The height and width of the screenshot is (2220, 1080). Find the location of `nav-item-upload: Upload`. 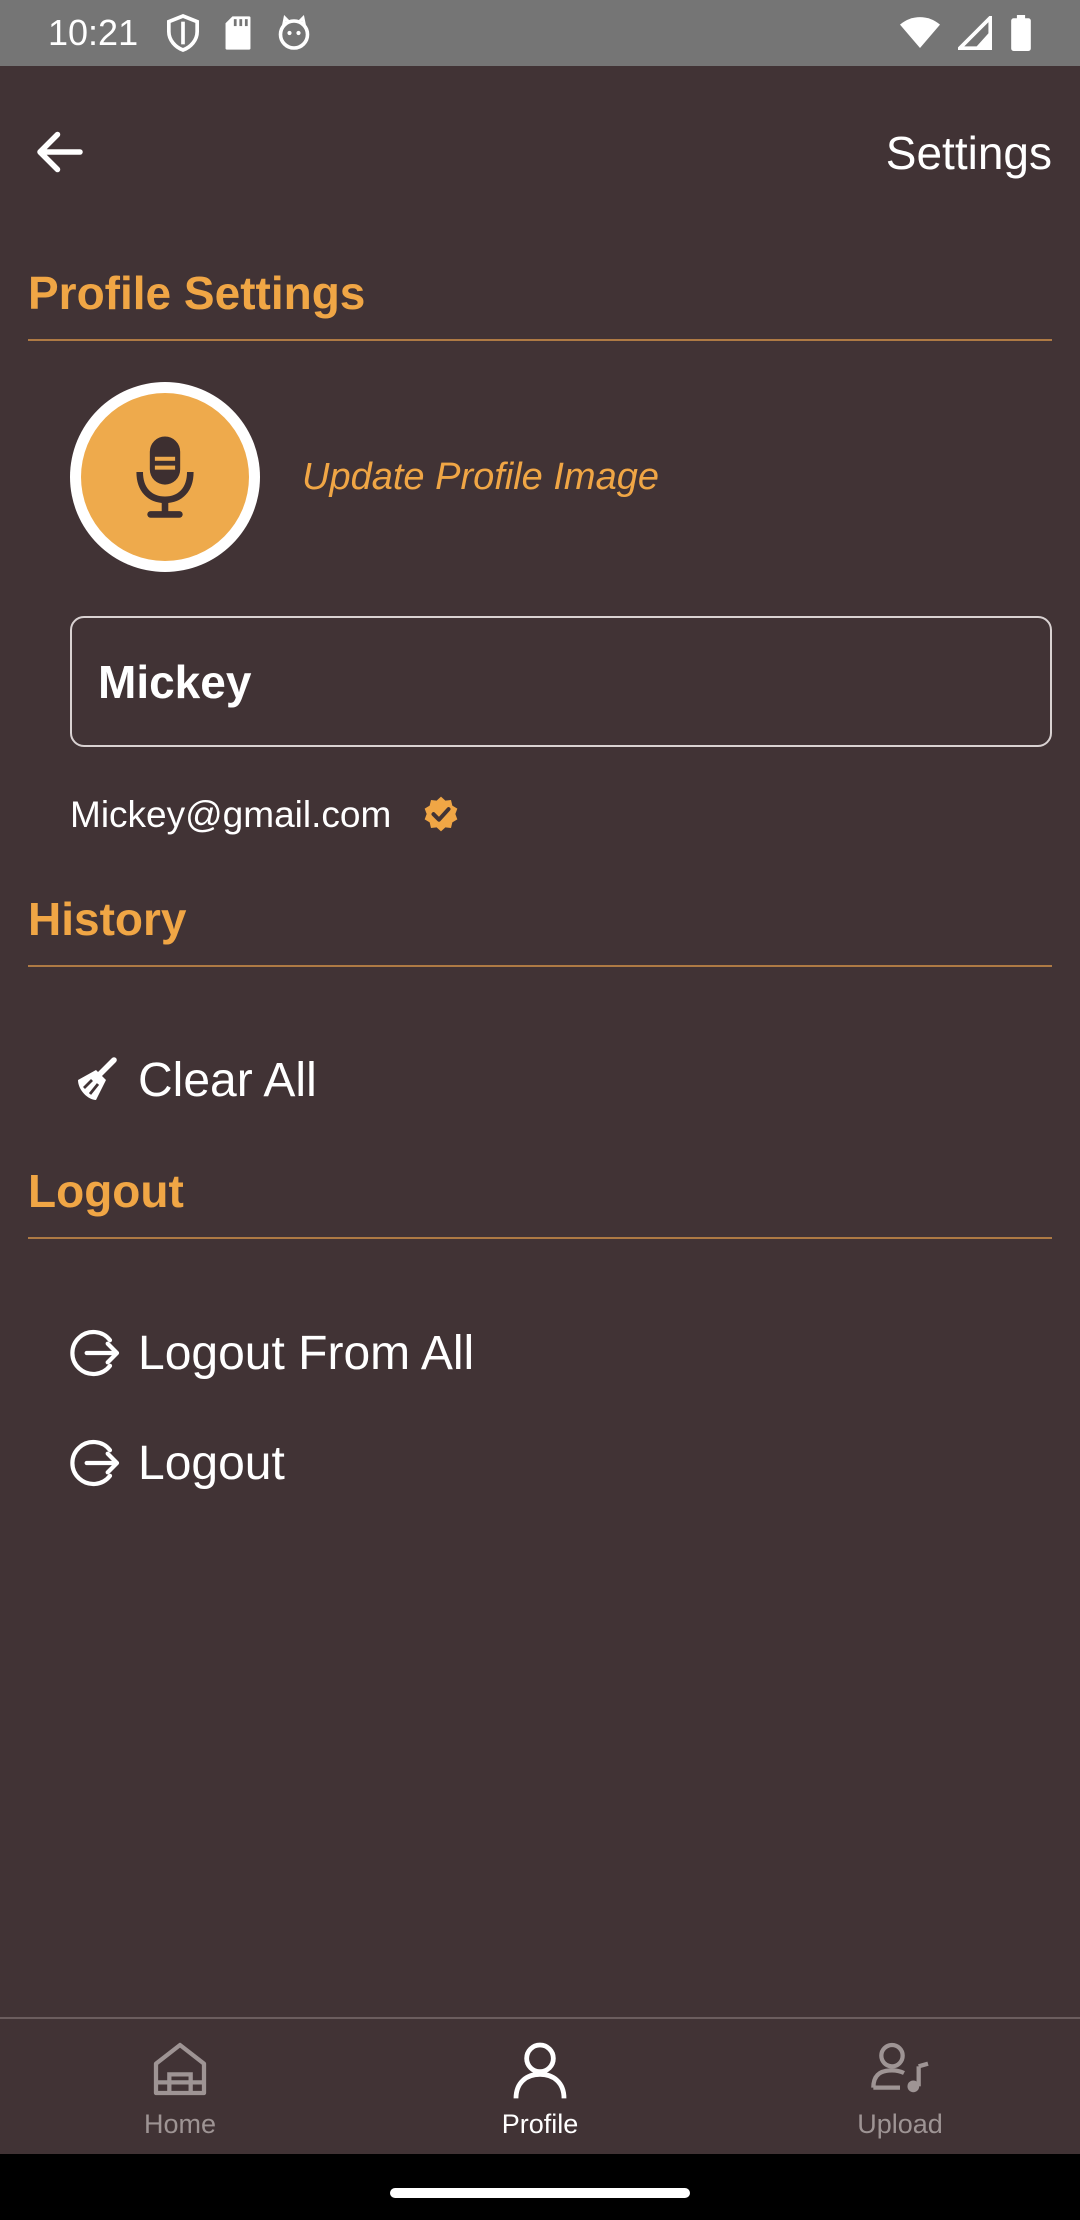

nav-item-upload: Upload is located at coordinates (900, 2086).